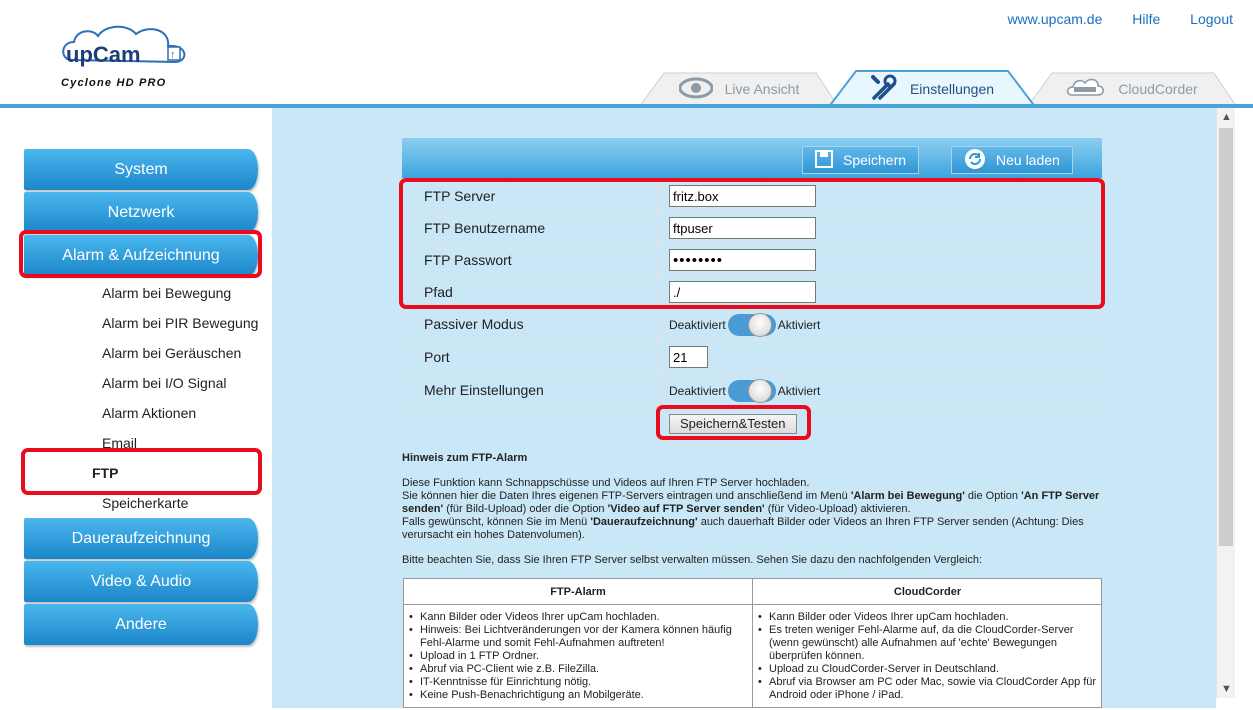  I want to click on menu-network: Netzwerk, so click(141, 212).